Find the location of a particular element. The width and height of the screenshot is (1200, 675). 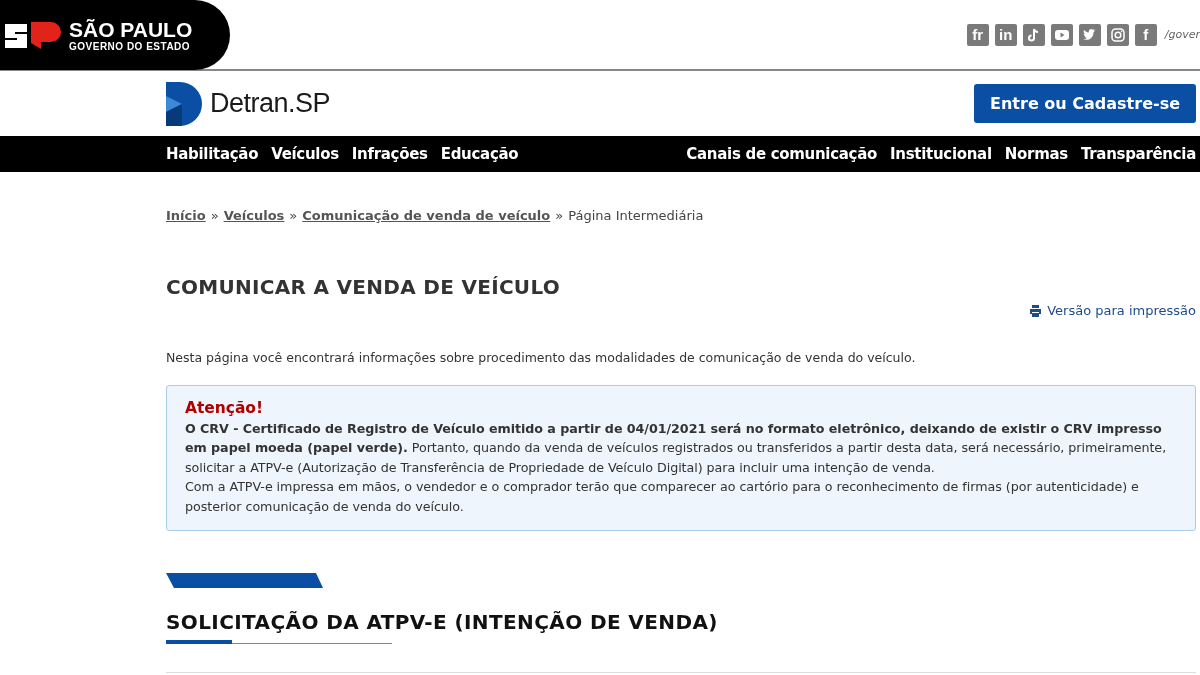

login-button: Entre ou Cadastre-se is located at coordinates (1085, 103).